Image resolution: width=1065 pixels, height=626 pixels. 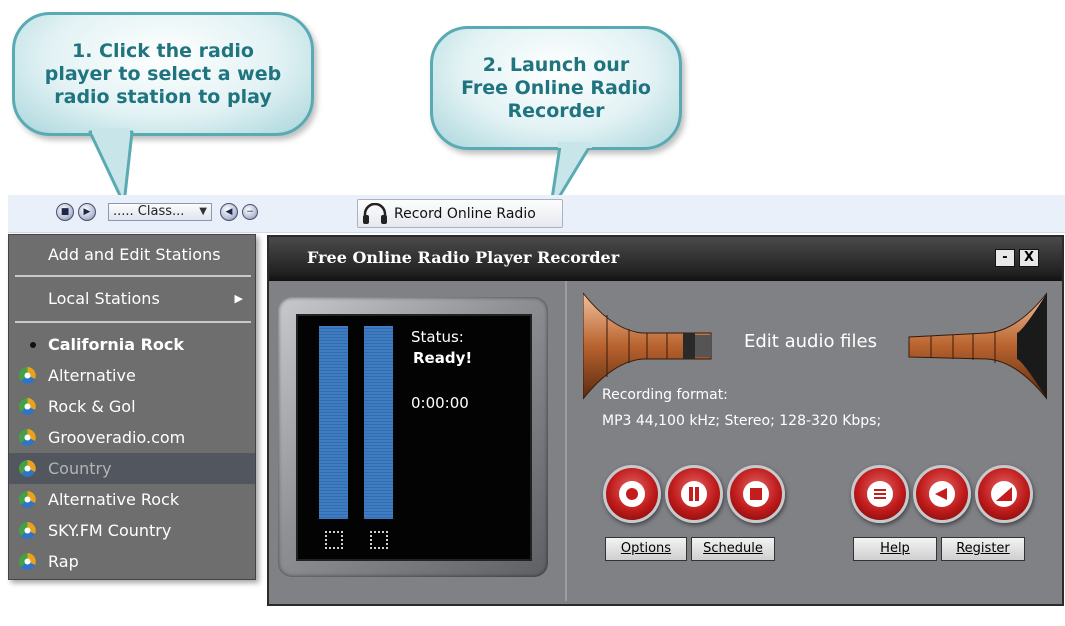 What do you see at coordinates (33, 345) in the screenshot?
I see `current-station-dot-icon` at bounding box center [33, 345].